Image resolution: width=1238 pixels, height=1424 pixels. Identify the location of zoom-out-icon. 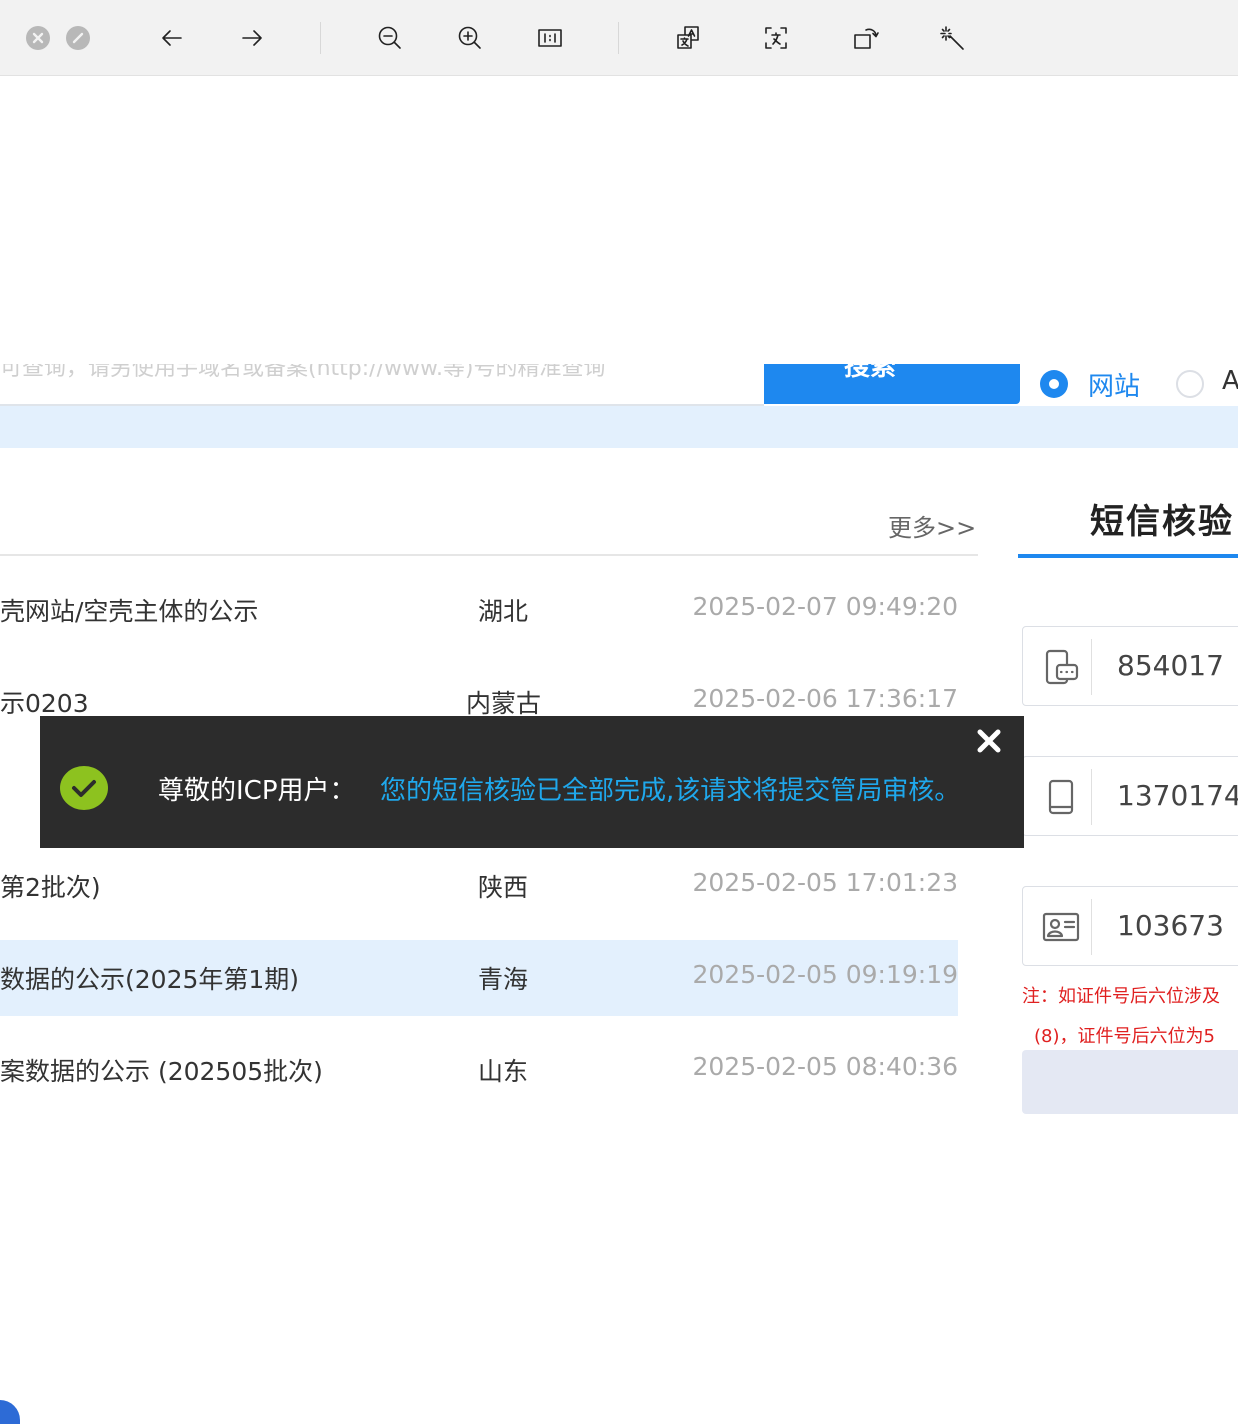
(389, 37).